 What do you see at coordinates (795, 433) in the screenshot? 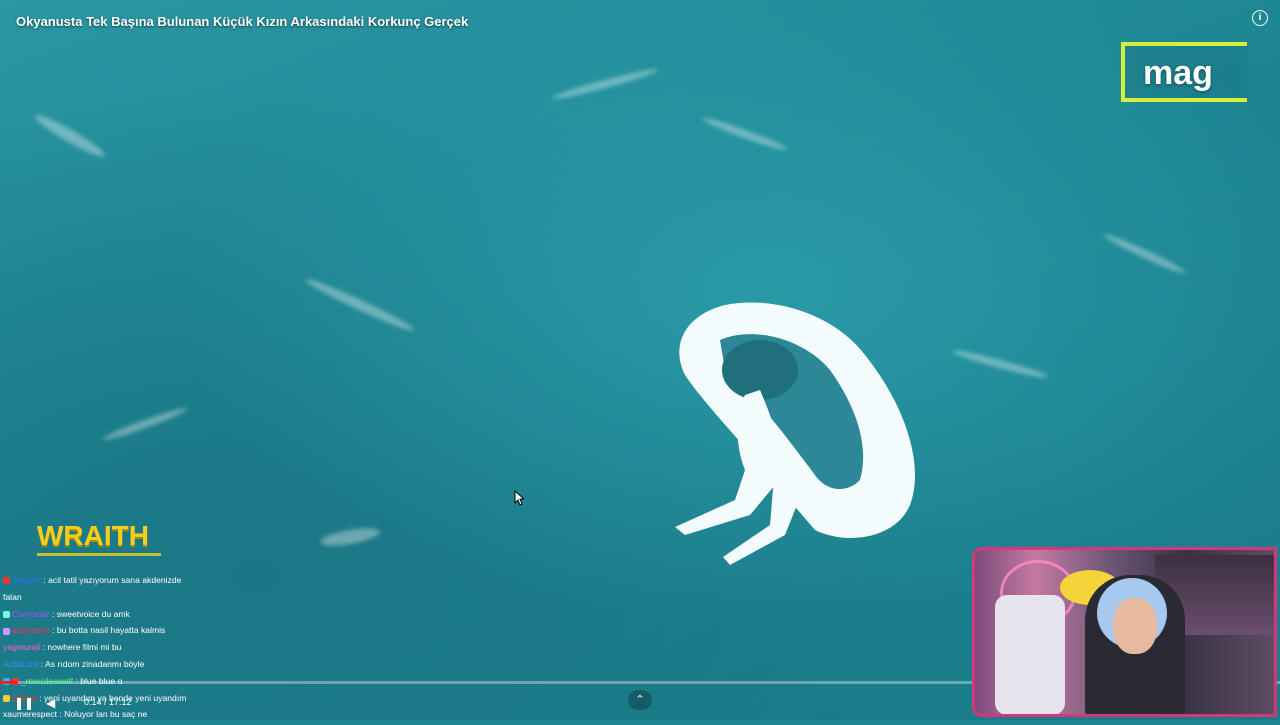
I see `girl-on-float-image` at bounding box center [795, 433].